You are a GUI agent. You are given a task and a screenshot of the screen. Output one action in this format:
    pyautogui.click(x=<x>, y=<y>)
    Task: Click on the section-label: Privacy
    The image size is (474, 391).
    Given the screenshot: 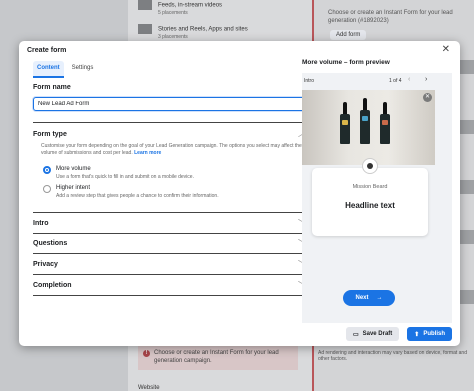 What is the action you would take?
    pyautogui.click(x=45, y=264)
    